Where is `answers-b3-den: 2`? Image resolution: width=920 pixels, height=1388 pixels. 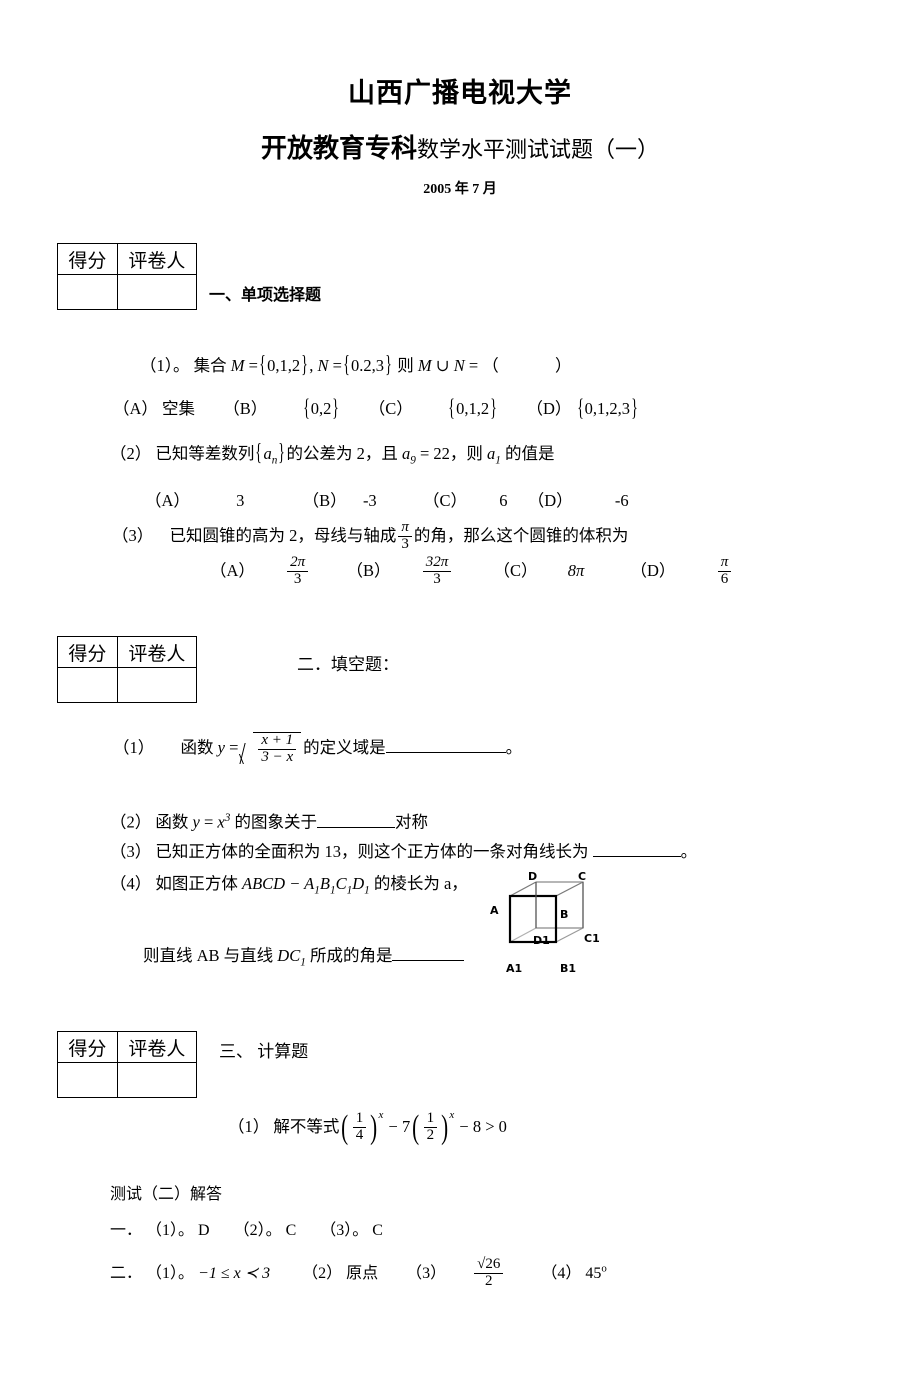
answers-b3-den: 2 is located at coordinates (489, 1281).